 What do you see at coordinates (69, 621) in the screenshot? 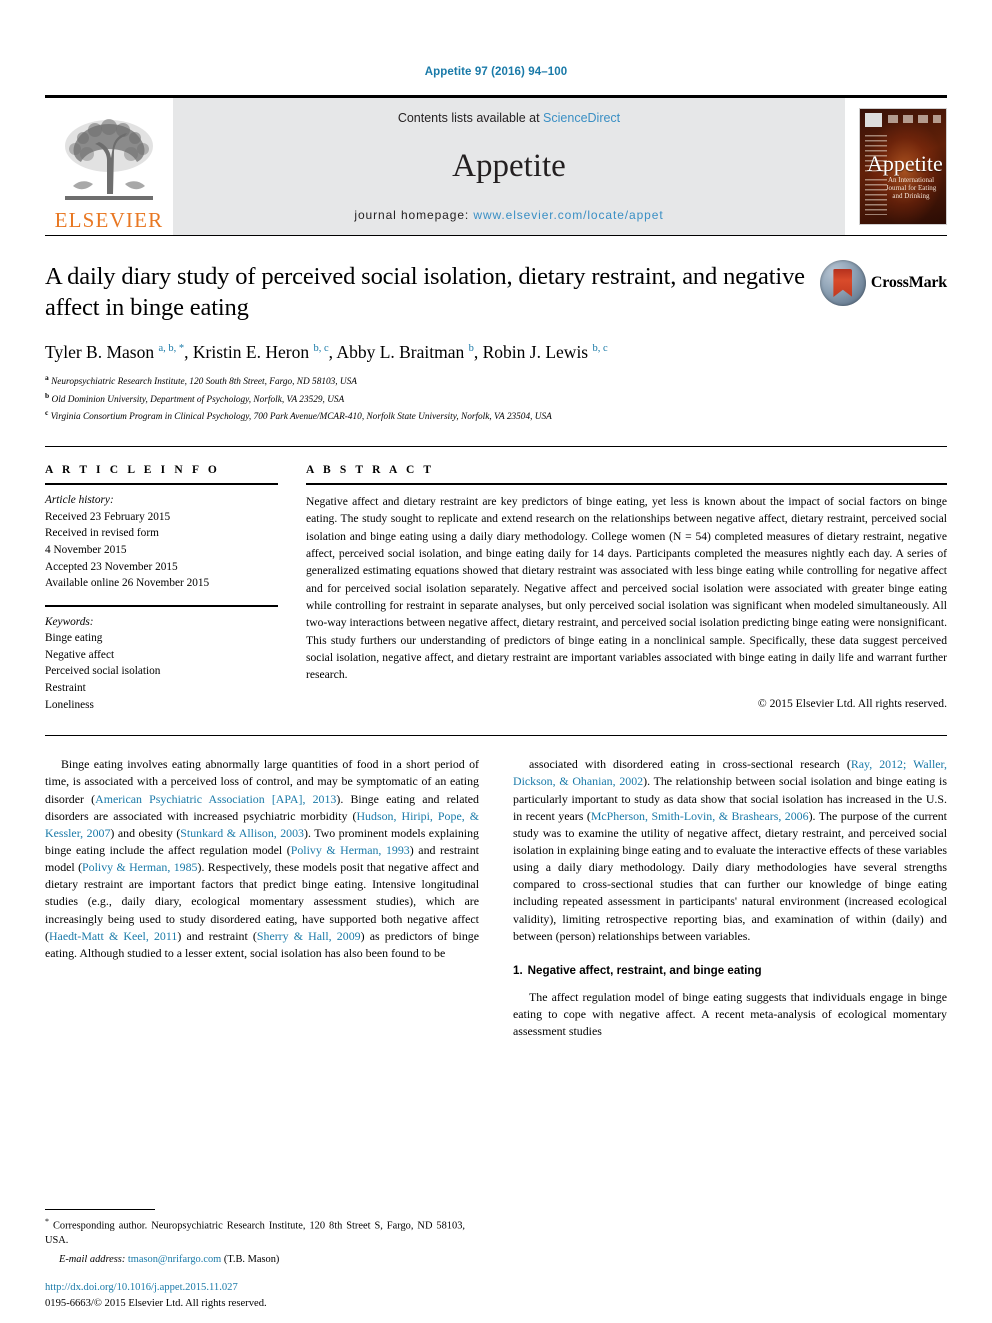
I see `keywords-label: Keywords:` at bounding box center [69, 621].